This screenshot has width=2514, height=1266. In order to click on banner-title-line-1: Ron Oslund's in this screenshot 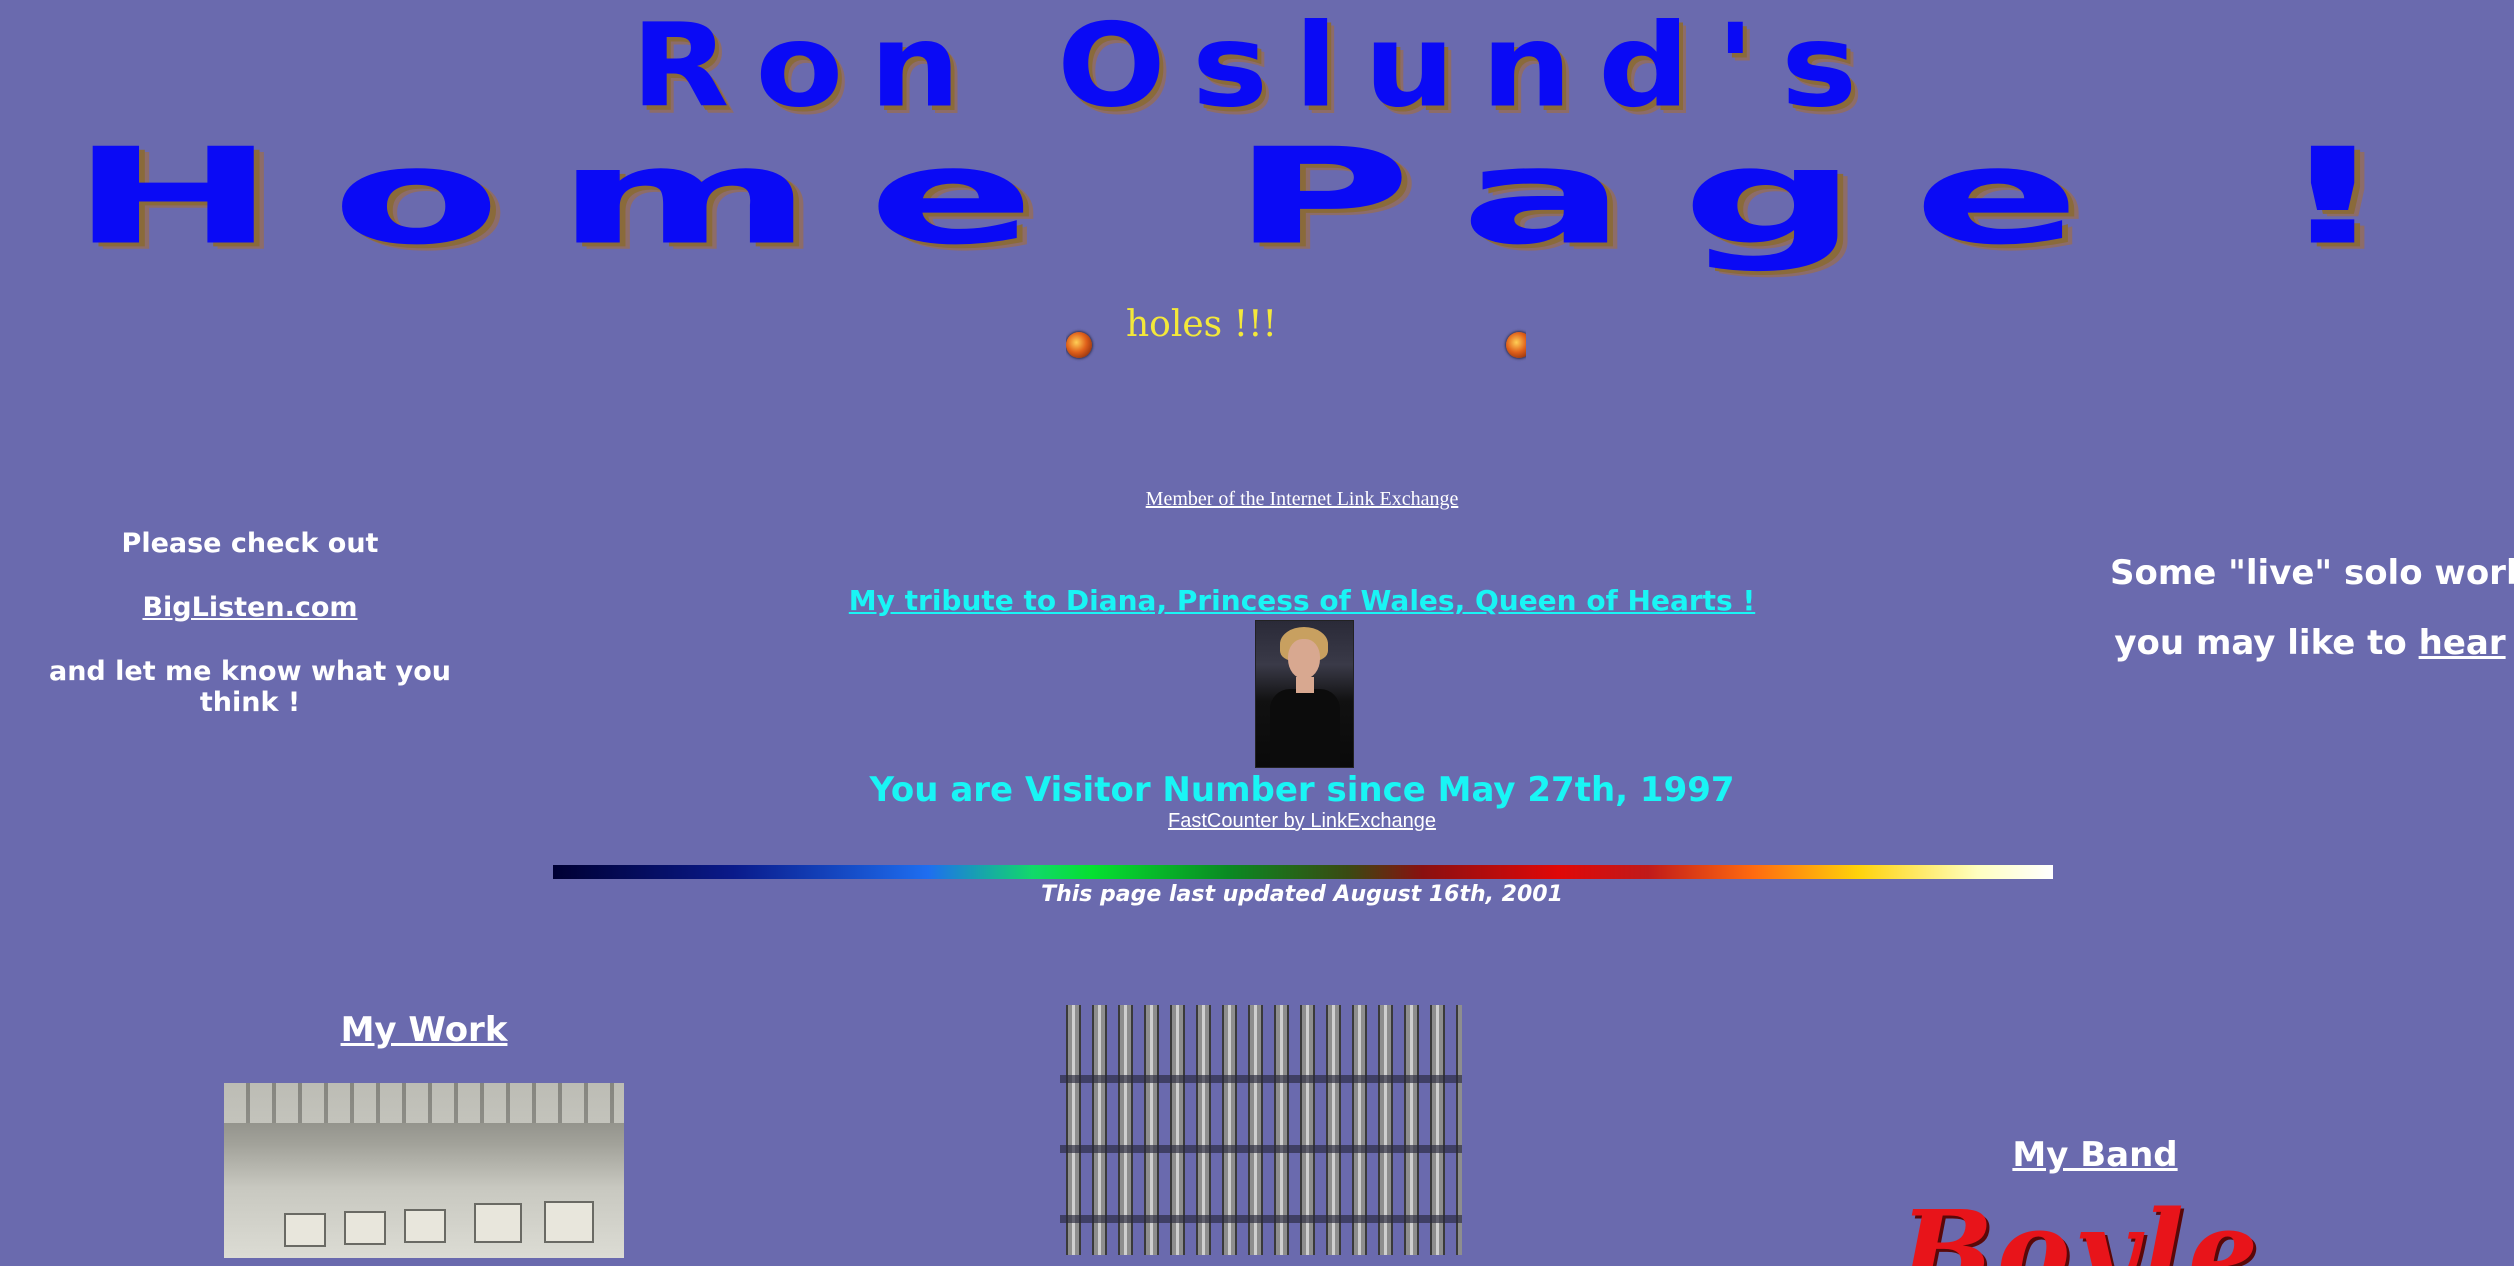, I will do `click(1257, 67)`.